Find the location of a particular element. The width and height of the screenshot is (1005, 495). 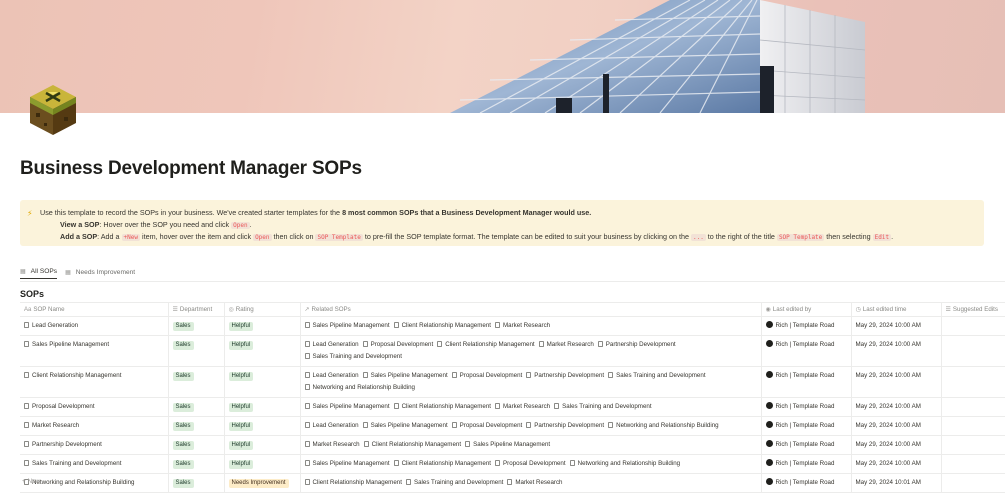

cell-name: Sales Pipeline Management is located at coordinates (94, 351).